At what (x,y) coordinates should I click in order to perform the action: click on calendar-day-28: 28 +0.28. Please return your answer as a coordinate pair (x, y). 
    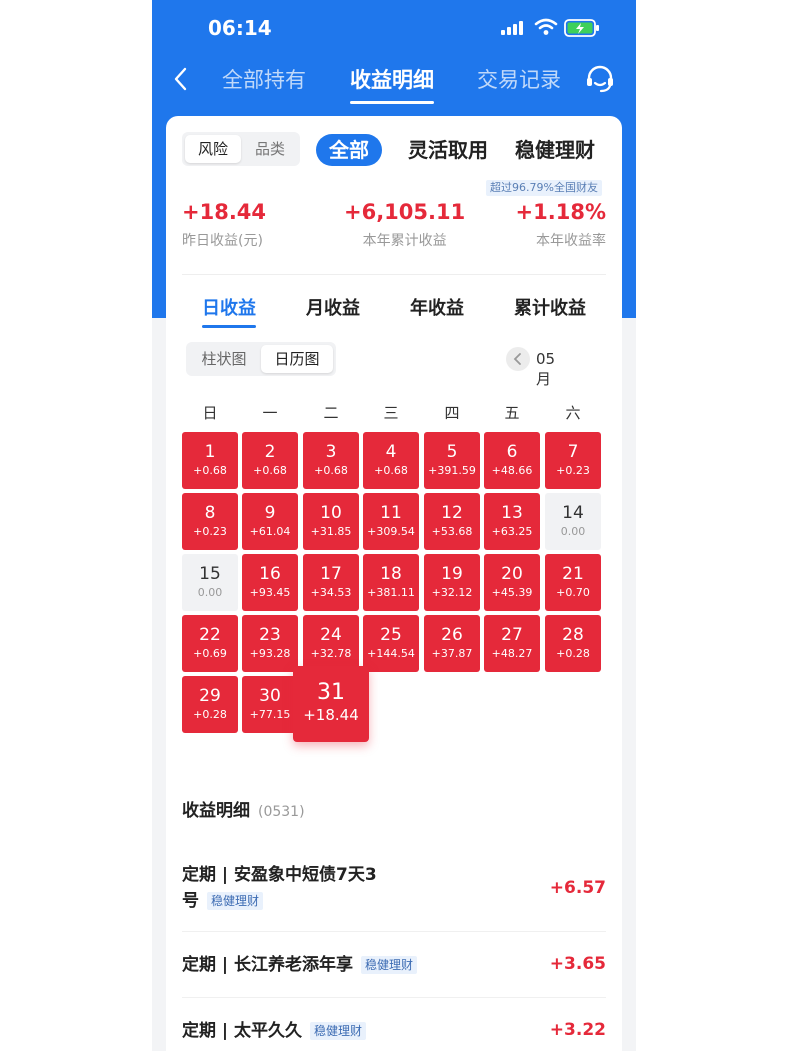
    Looking at the image, I should click on (573, 643).